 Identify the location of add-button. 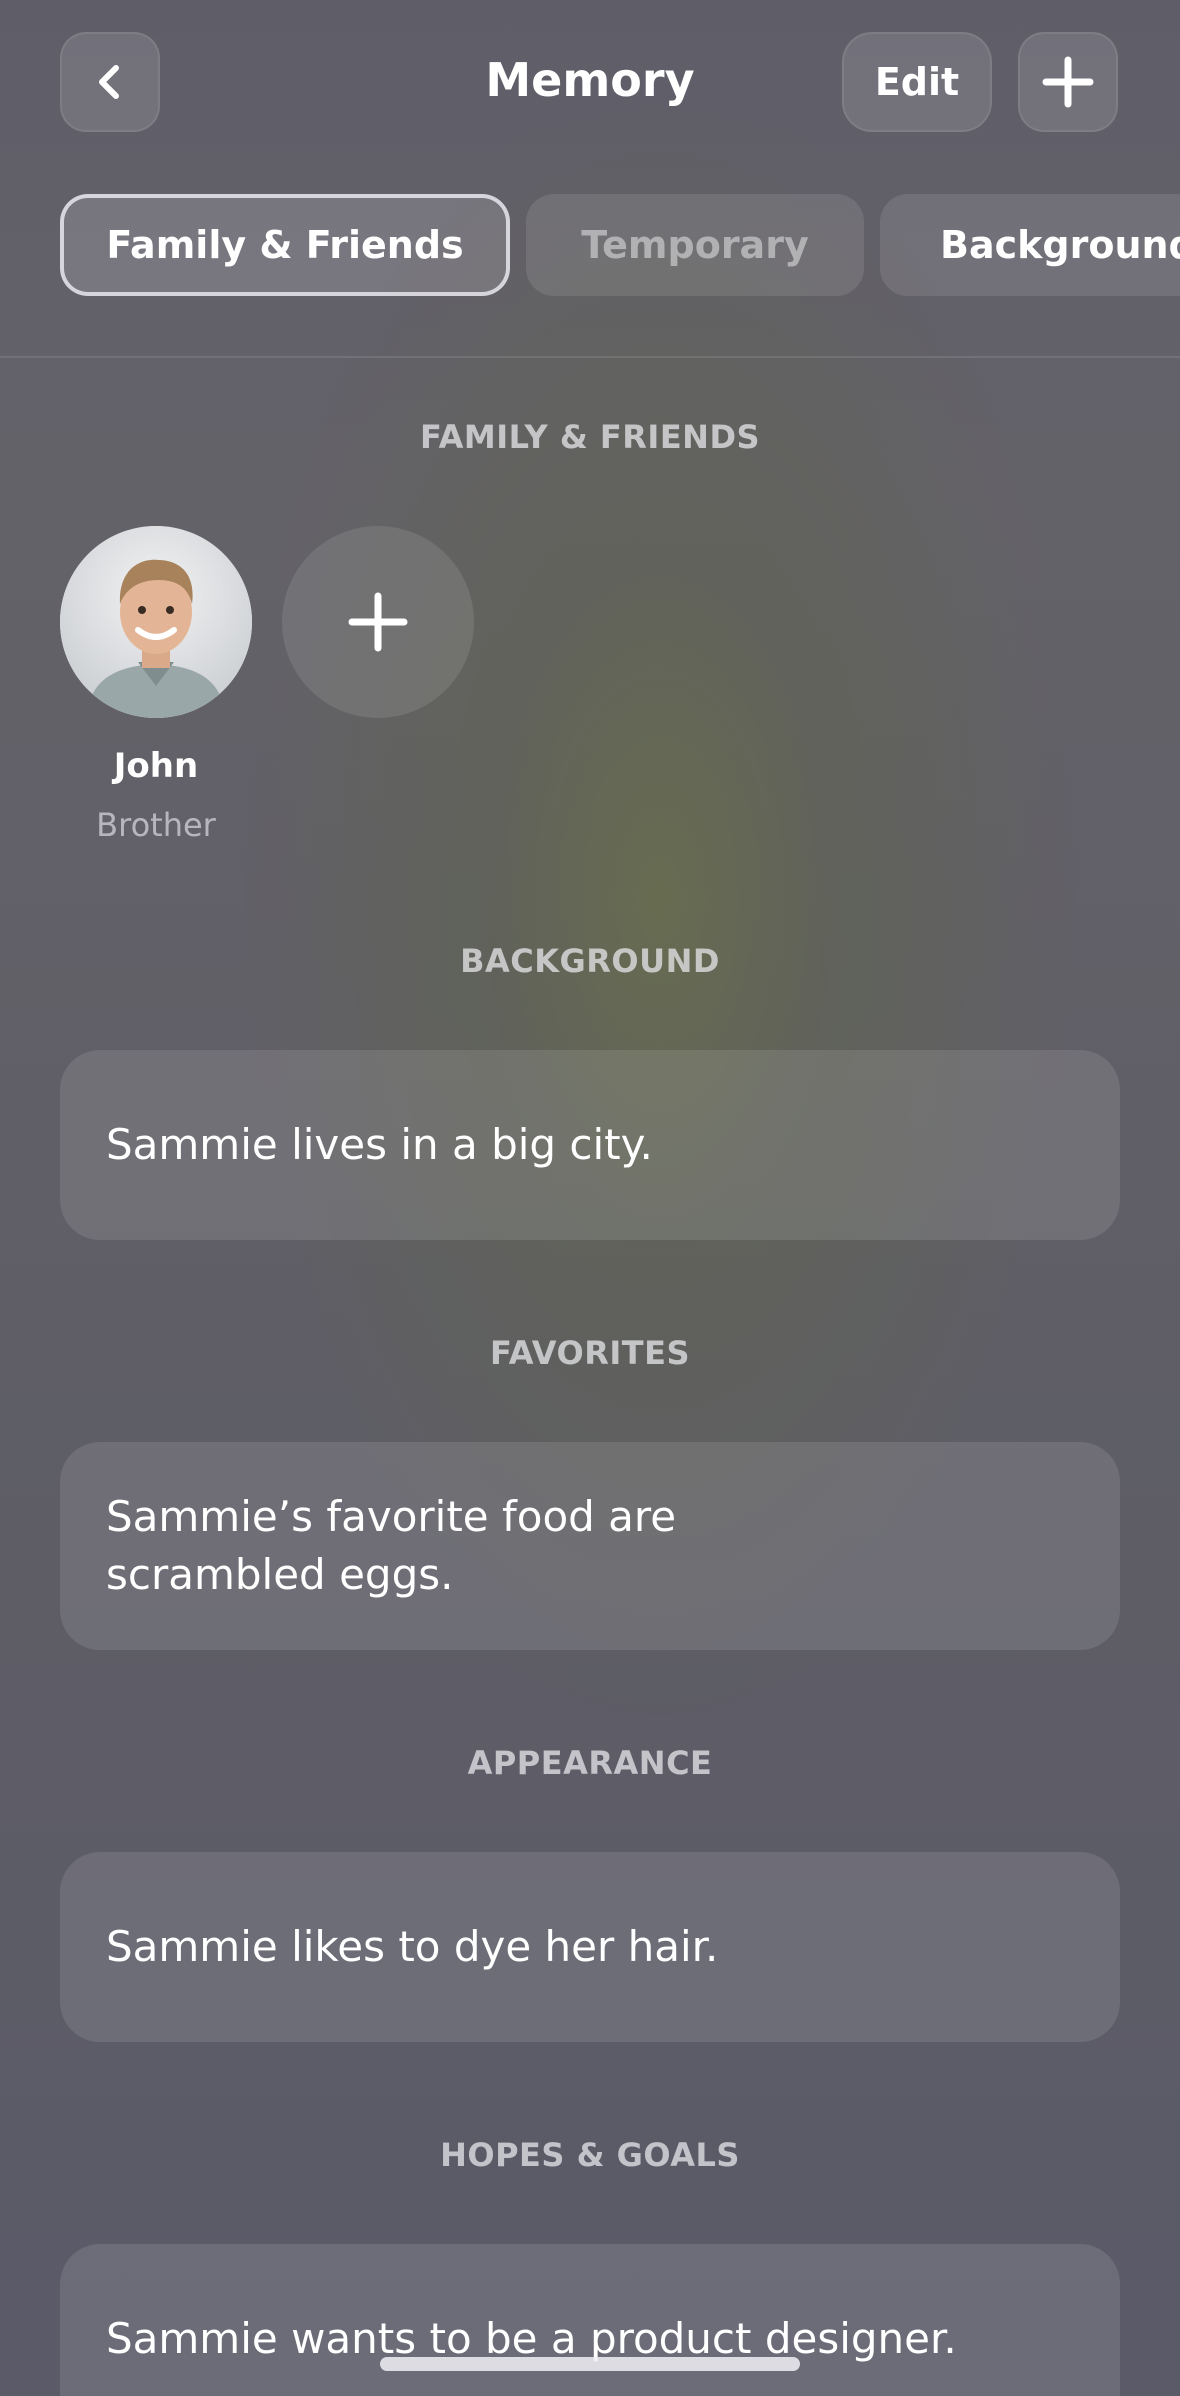
(1068, 82).